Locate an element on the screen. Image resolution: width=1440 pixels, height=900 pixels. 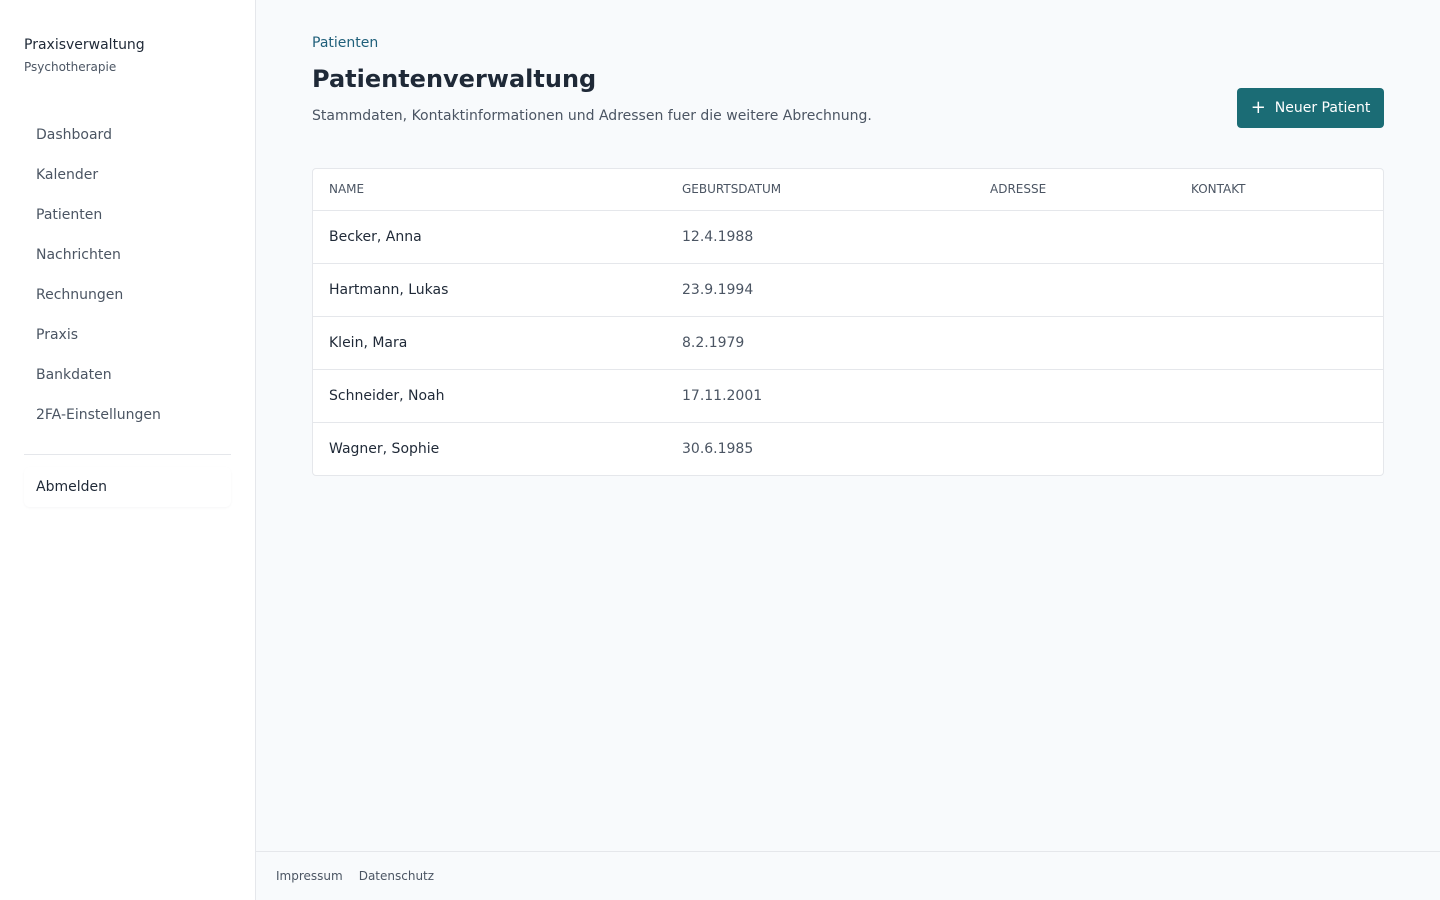
sidebar-item-bankdaten: Bankdaten is located at coordinates (127, 375).